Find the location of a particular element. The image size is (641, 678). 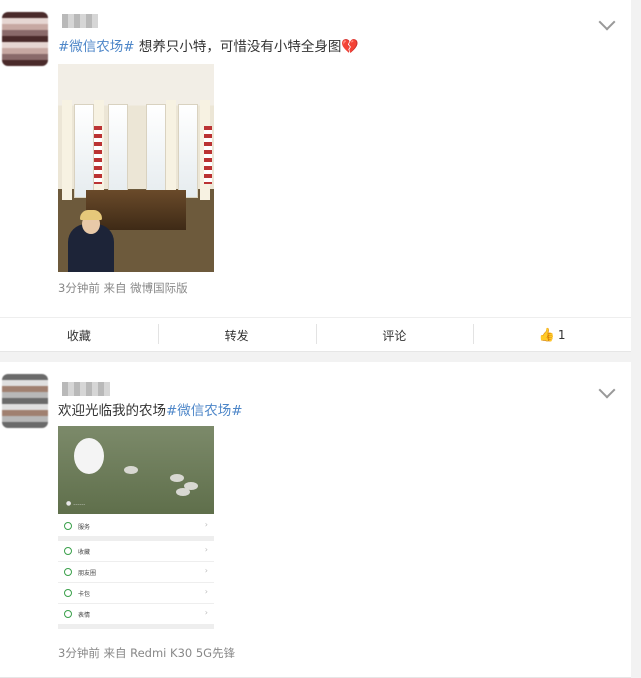

like-count: 1 is located at coordinates (561, 335).